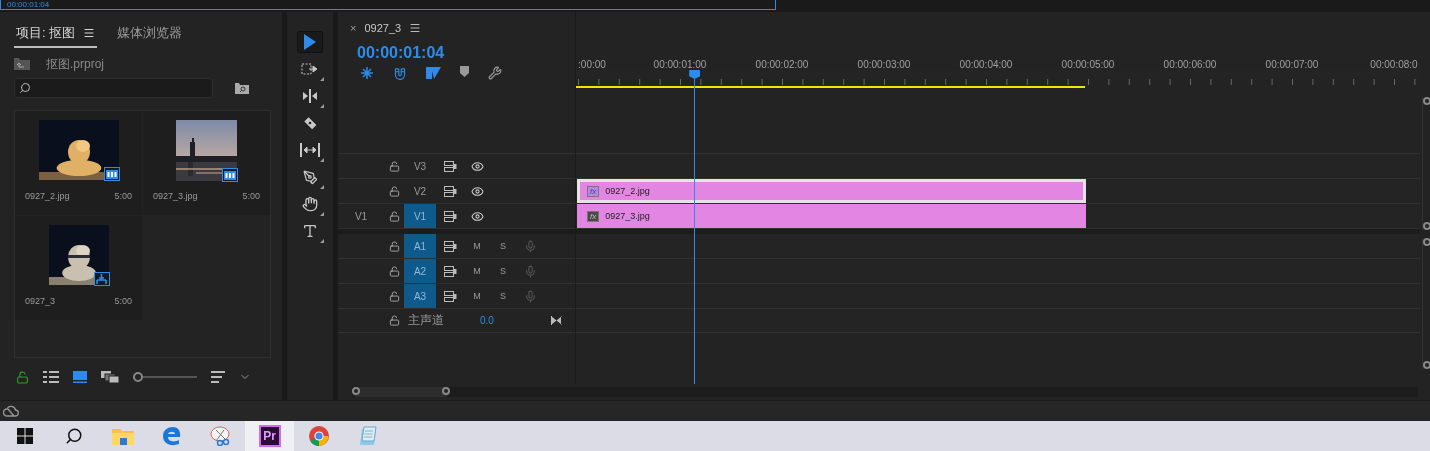 This screenshot has width=1430, height=451. I want to click on folder-search-icon, so click(242, 88).